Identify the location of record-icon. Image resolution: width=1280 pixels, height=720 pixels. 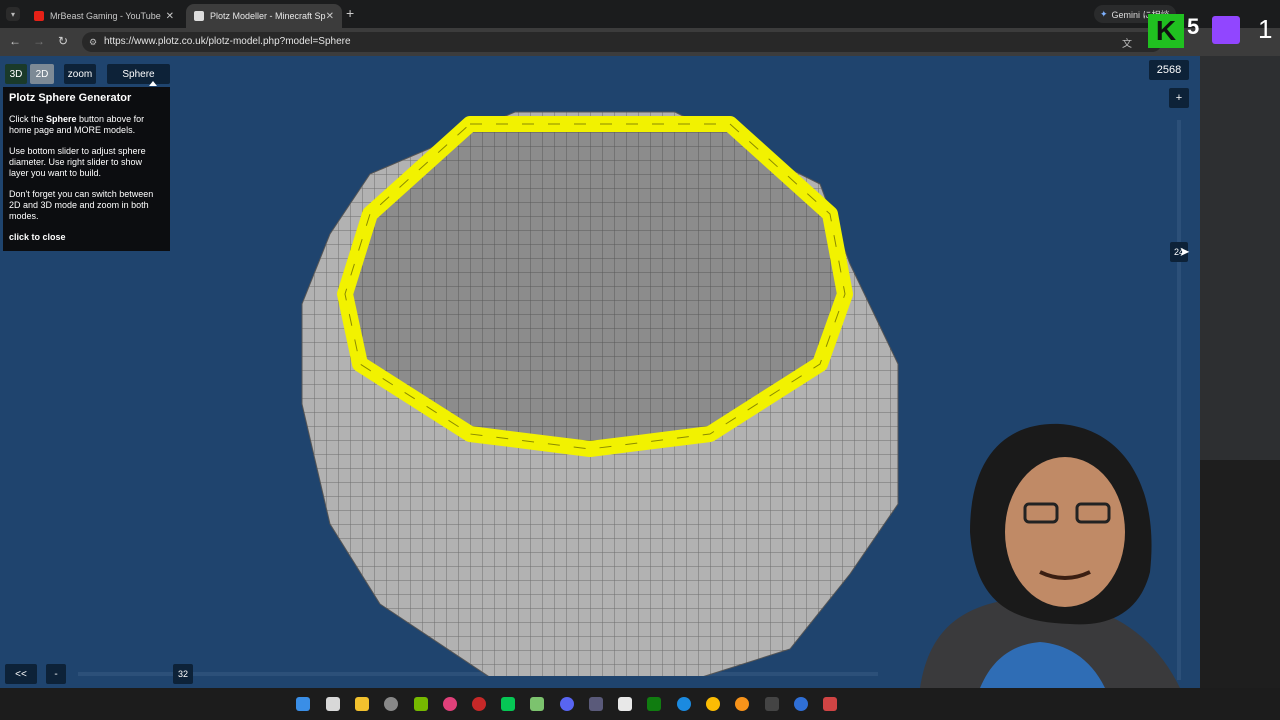
(479, 704).